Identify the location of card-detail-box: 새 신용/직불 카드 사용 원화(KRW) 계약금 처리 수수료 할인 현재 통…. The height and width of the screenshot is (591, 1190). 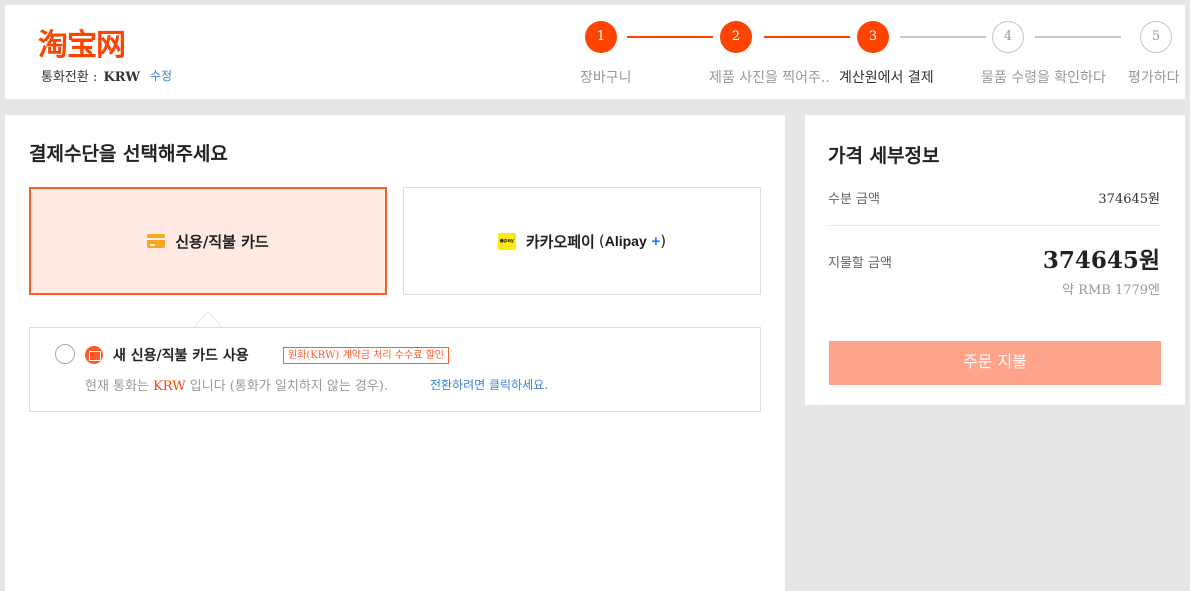
(395, 369).